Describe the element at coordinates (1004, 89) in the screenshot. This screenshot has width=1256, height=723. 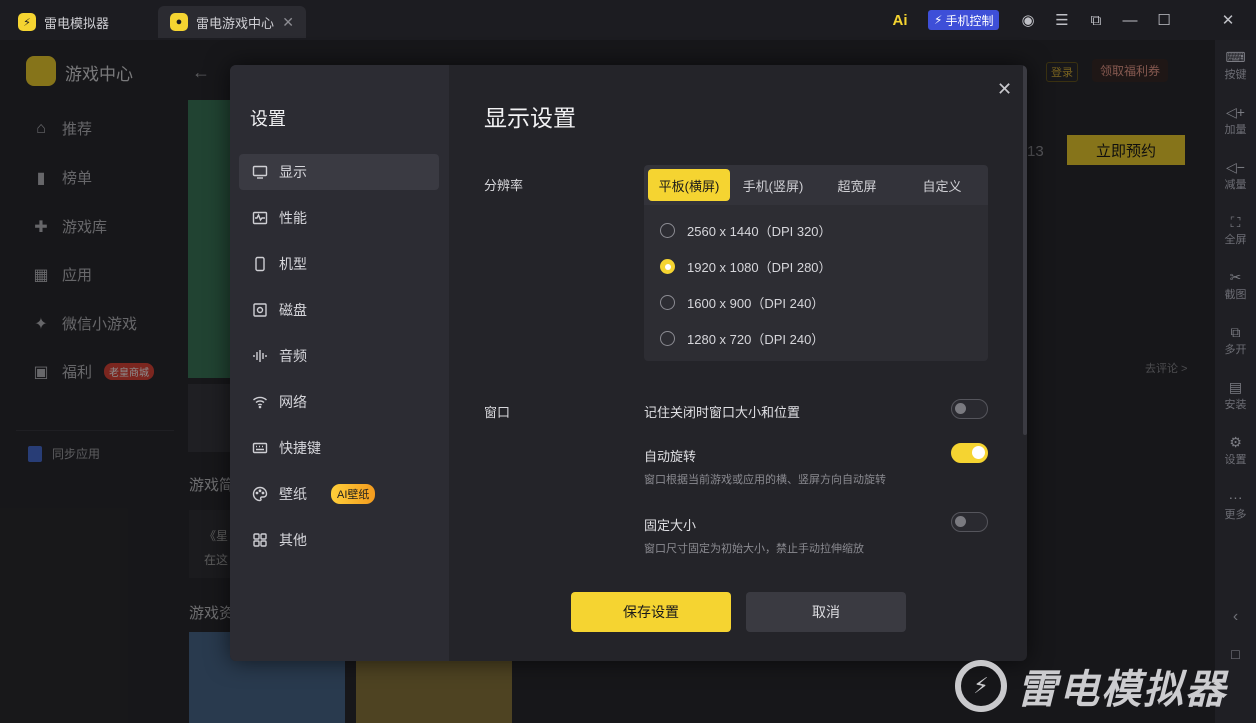
I see `close-dialog-icon: ✕` at that location.